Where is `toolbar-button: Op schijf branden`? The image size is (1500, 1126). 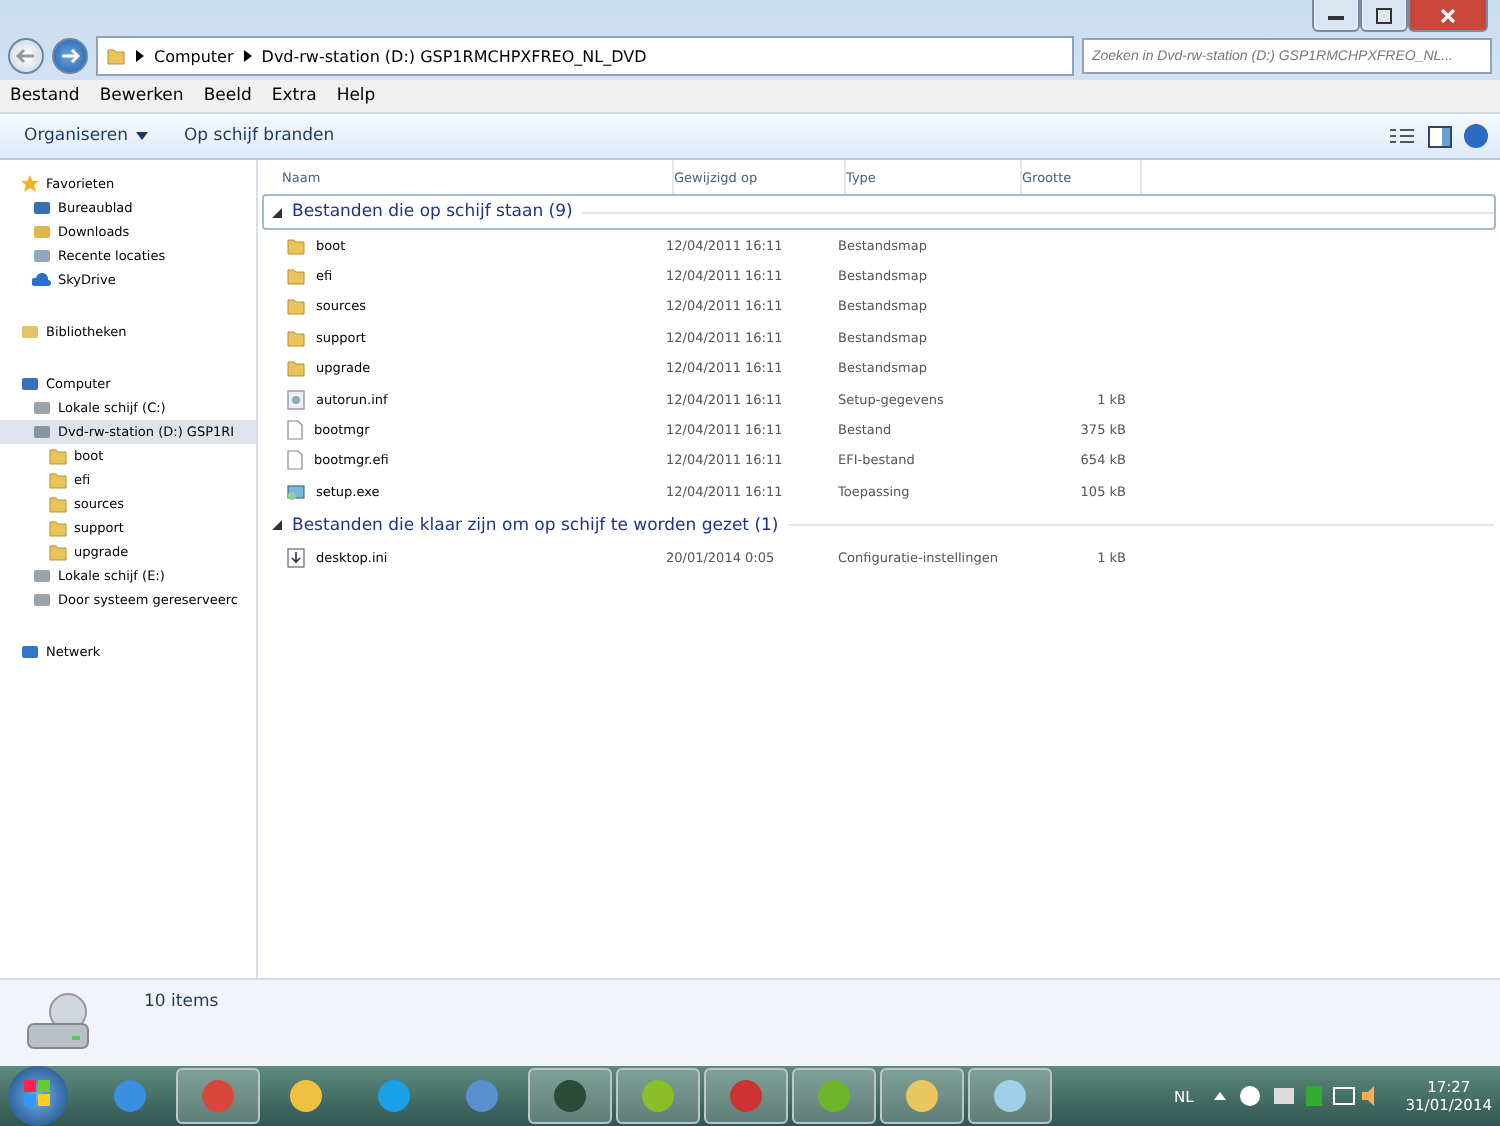
toolbar-button: Op schijf branden is located at coordinates (259, 136).